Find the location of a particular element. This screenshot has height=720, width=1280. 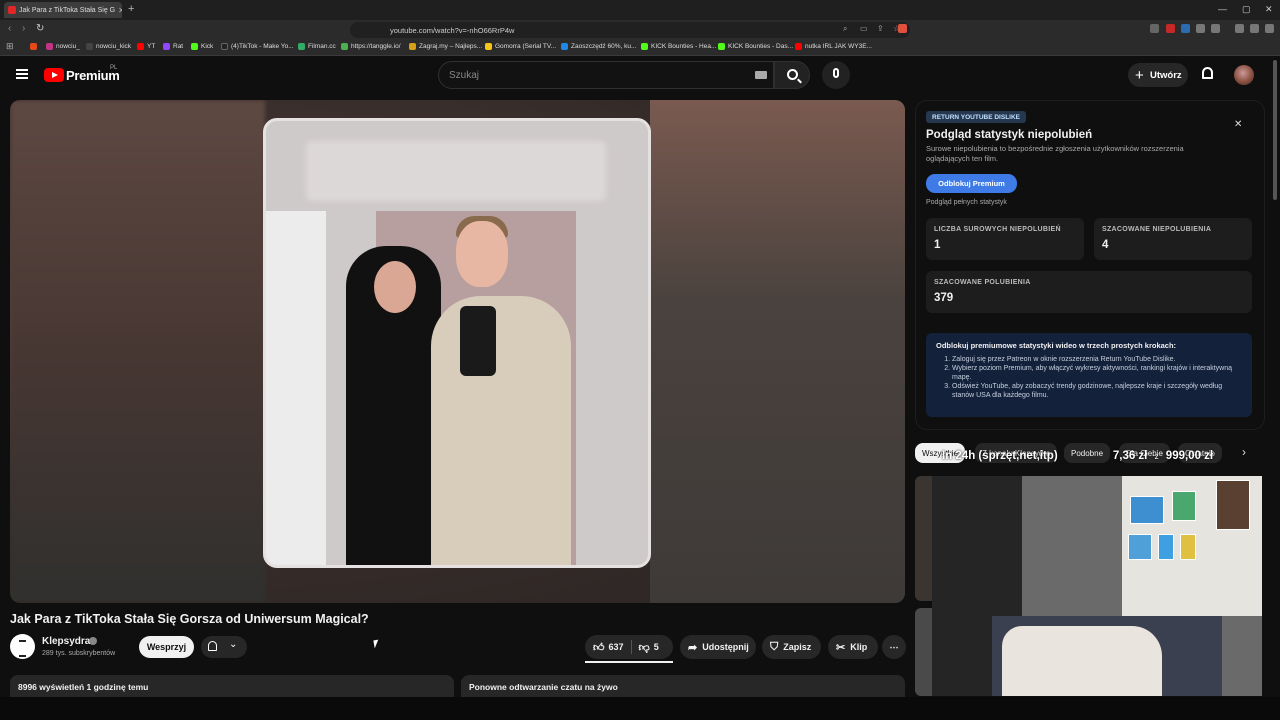

close-tab-icon: ✕ is located at coordinates (120, 10).